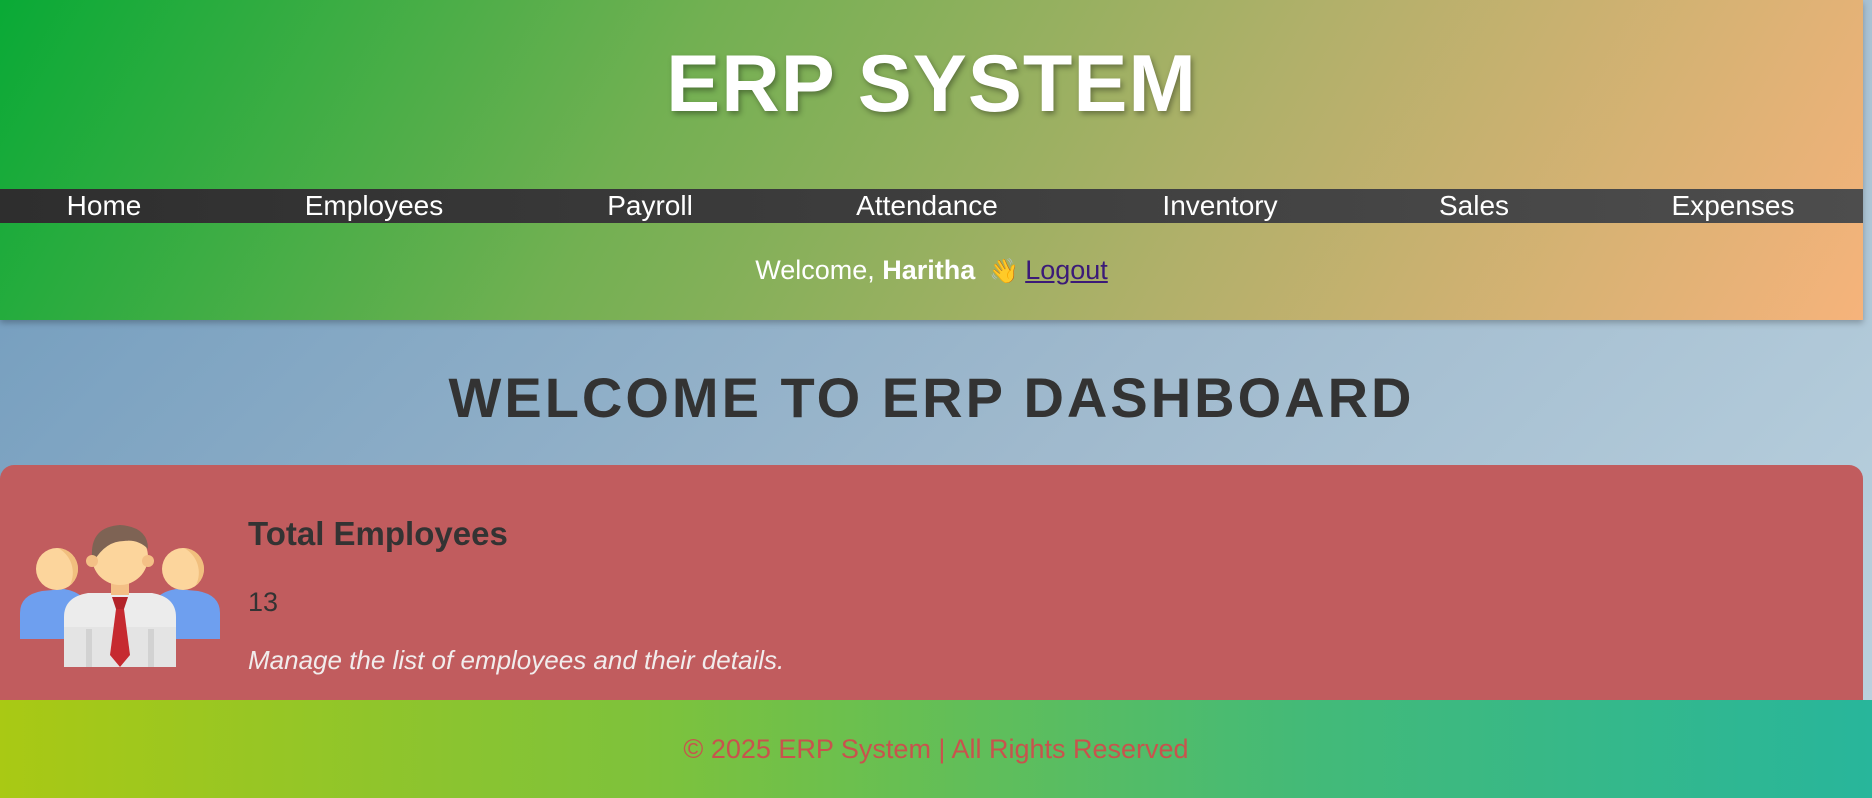  What do you see at coordinates (120, 596) in the screenshot?
I see `team-employees-icon` at bounding box center [120, 596].